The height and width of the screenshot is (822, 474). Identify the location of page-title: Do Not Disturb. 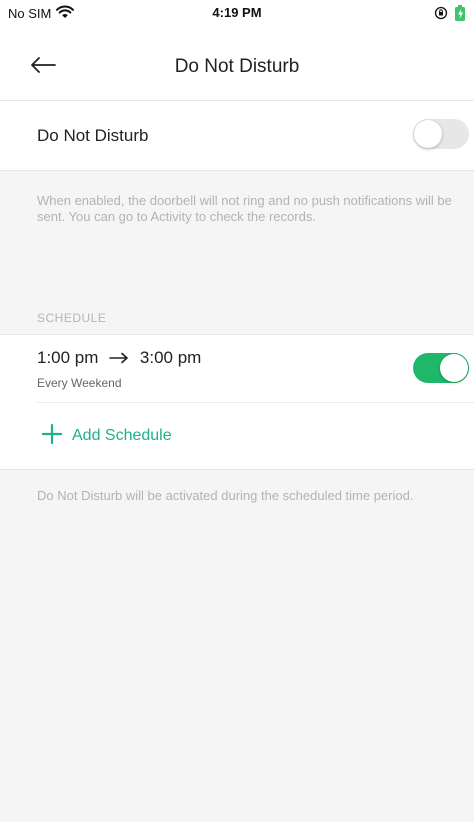
(237, 66).